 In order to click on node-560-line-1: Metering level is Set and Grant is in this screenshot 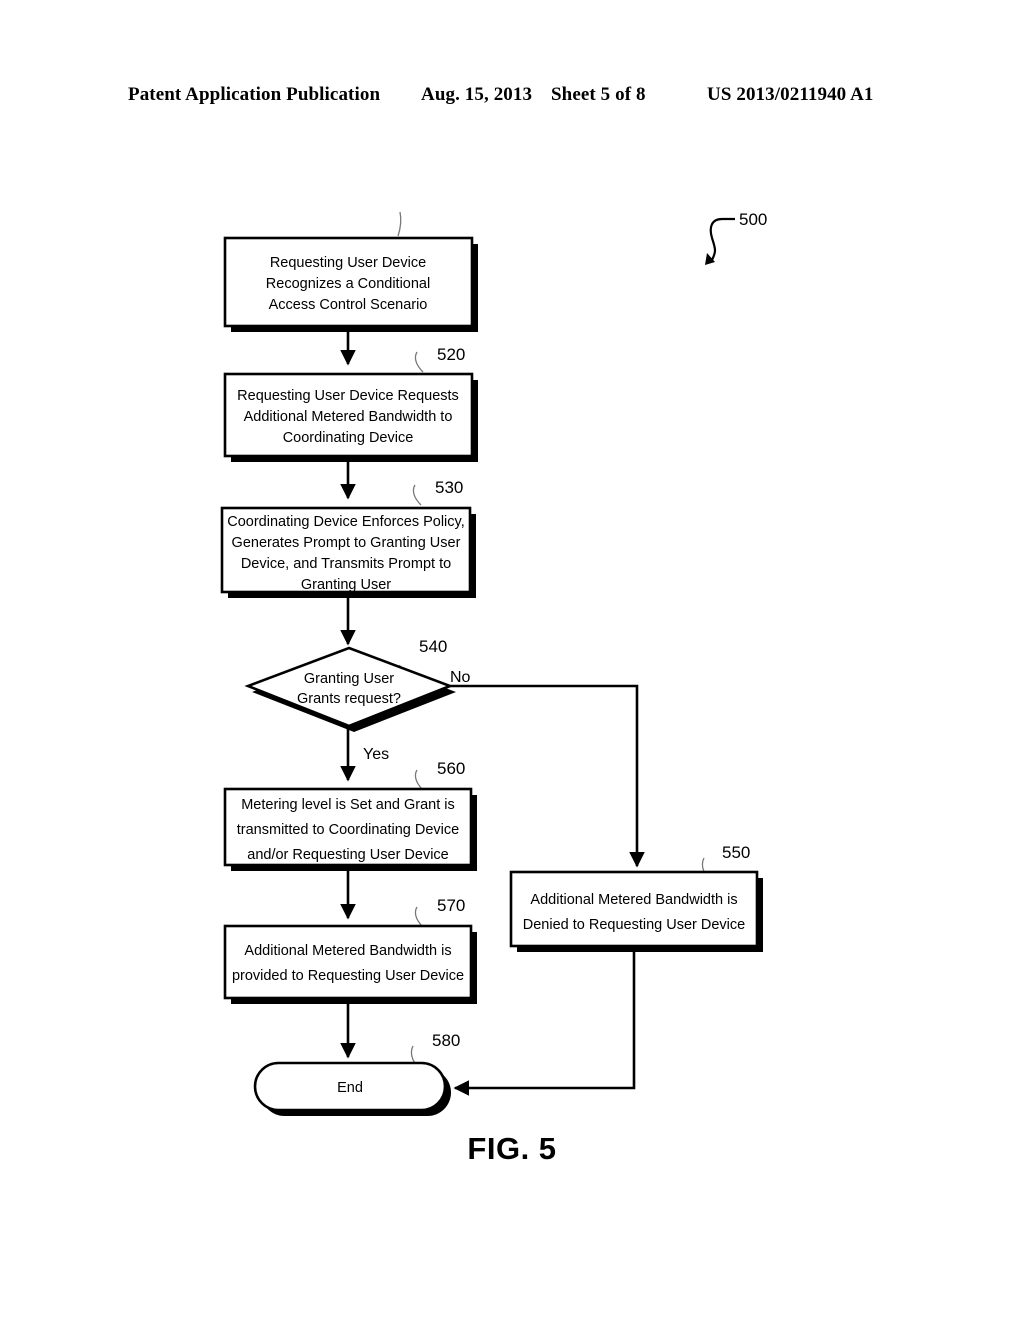, I will do `click(348, 805)`.